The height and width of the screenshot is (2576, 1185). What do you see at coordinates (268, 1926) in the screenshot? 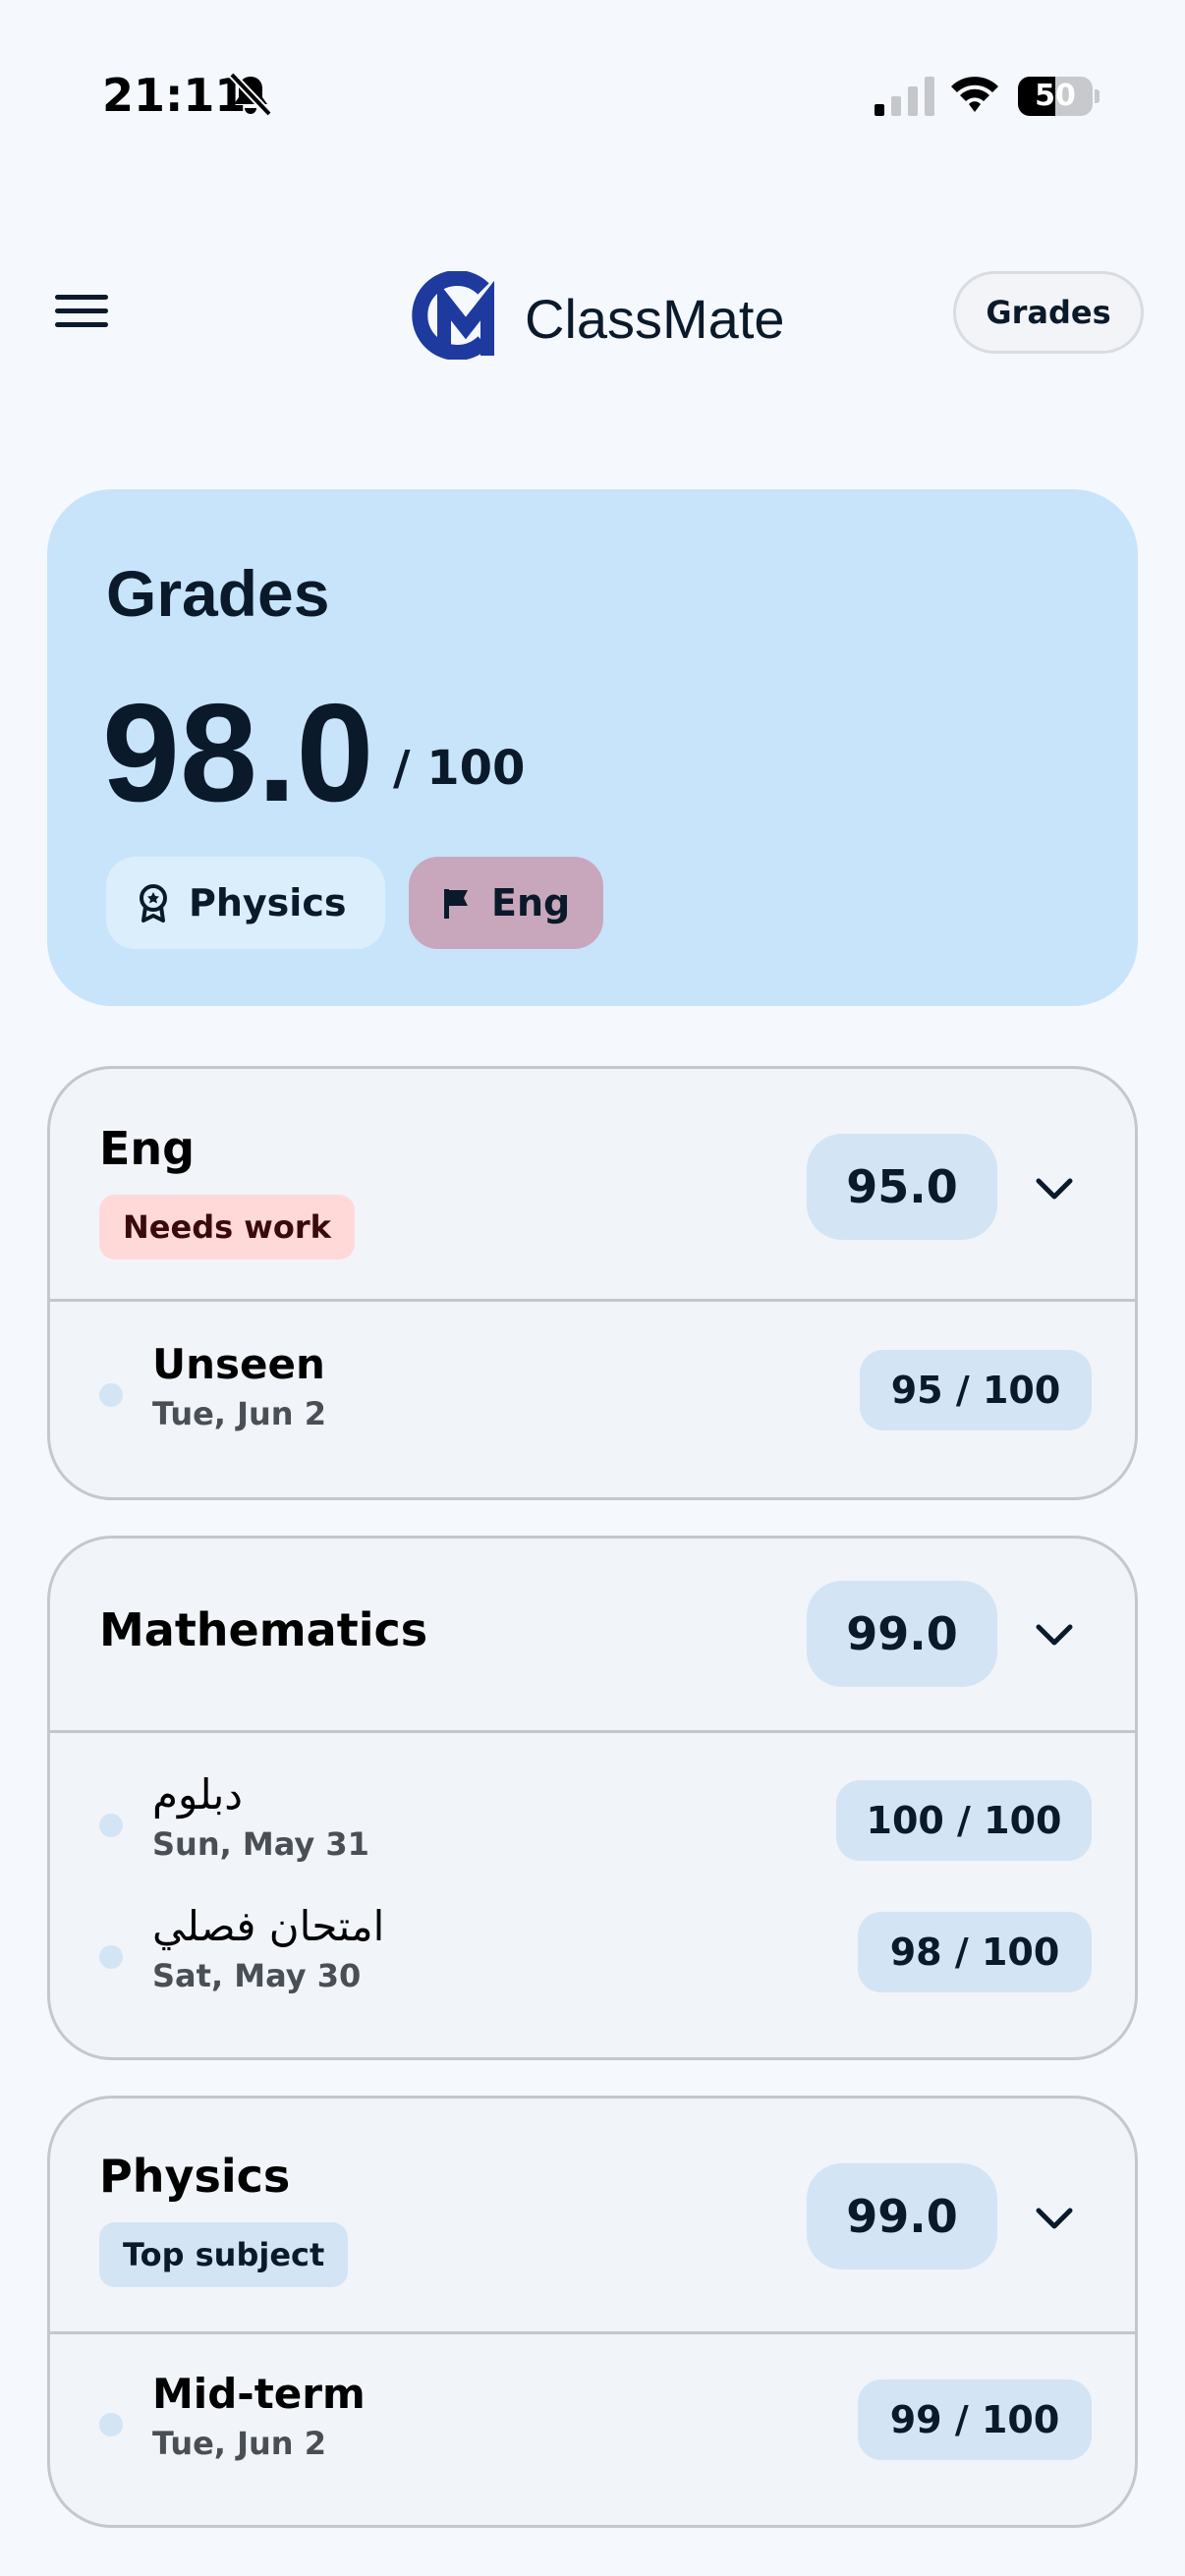
I see `entry-title: امتحان فصلي` at bounding box center [268, 1926].